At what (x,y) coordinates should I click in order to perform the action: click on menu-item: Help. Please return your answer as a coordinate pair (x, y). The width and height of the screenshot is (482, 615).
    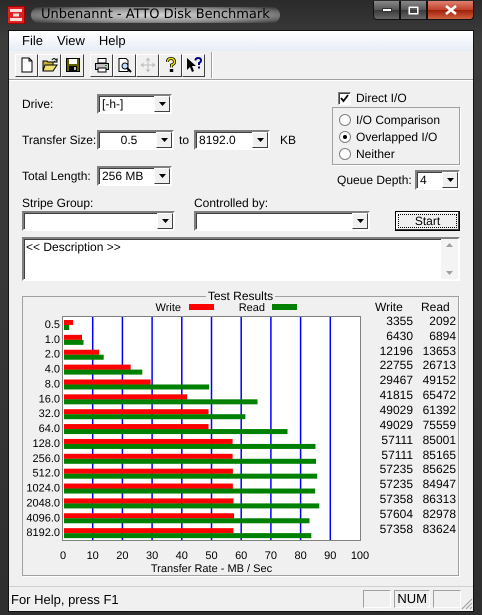
    Looking at the image, I should click on (112, 41).